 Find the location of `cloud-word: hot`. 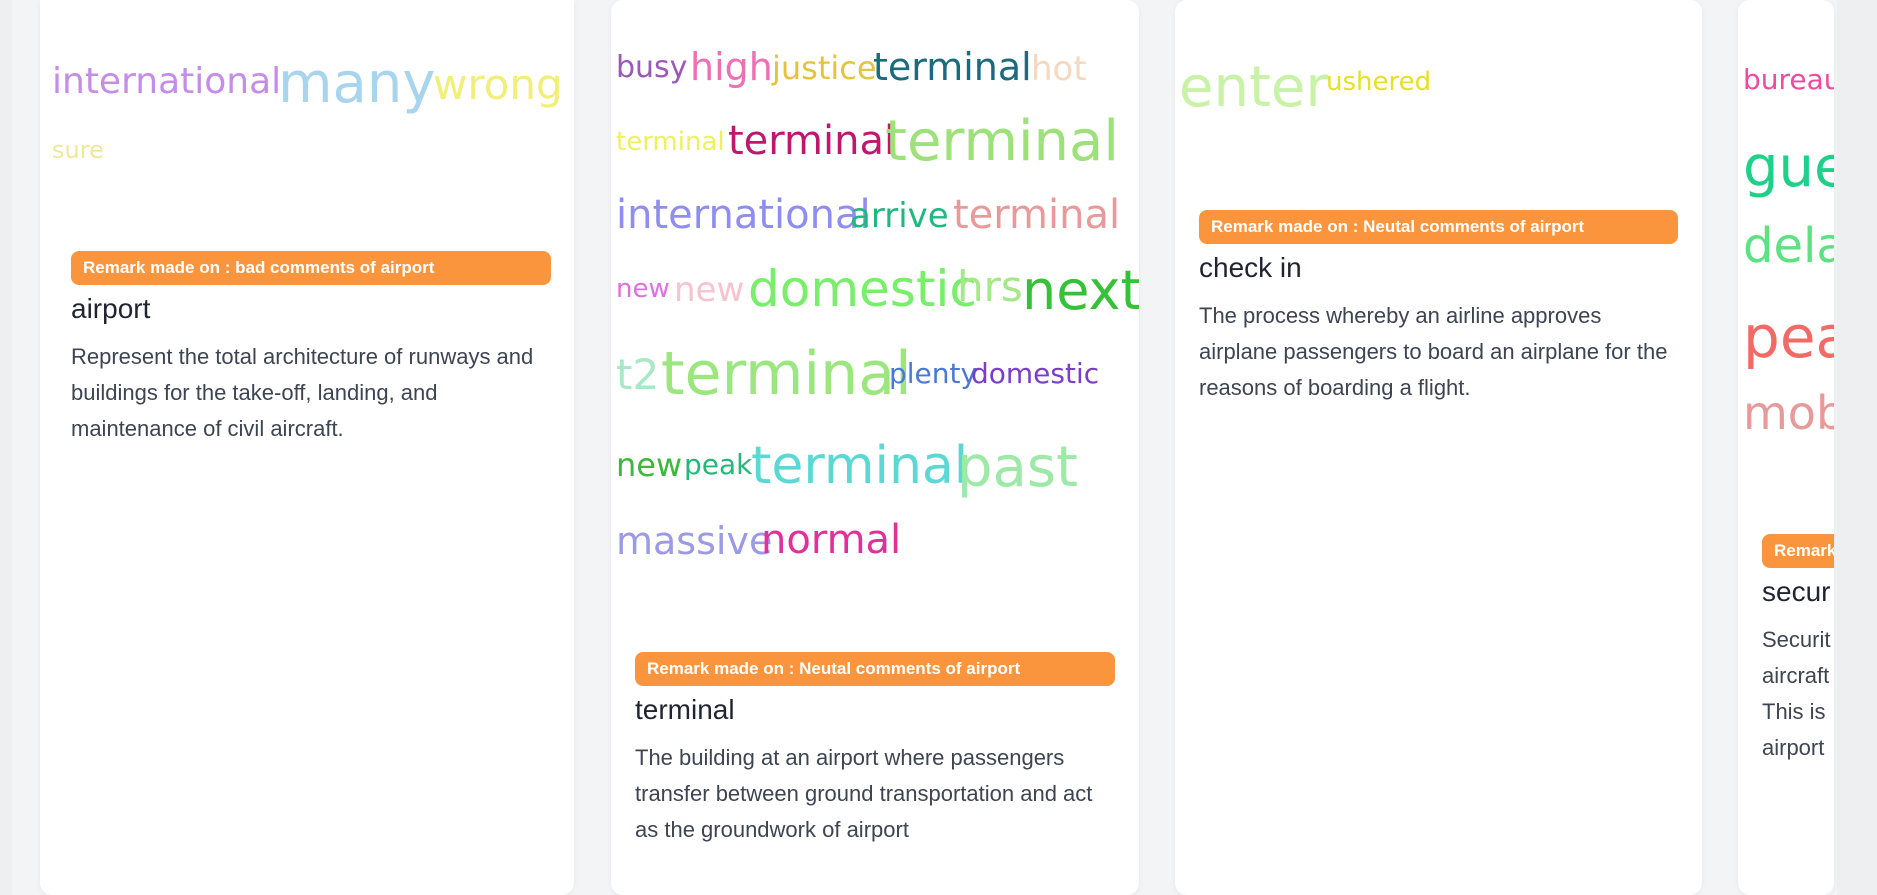

cloud-word: hot is located at coordinates (1059, 69).